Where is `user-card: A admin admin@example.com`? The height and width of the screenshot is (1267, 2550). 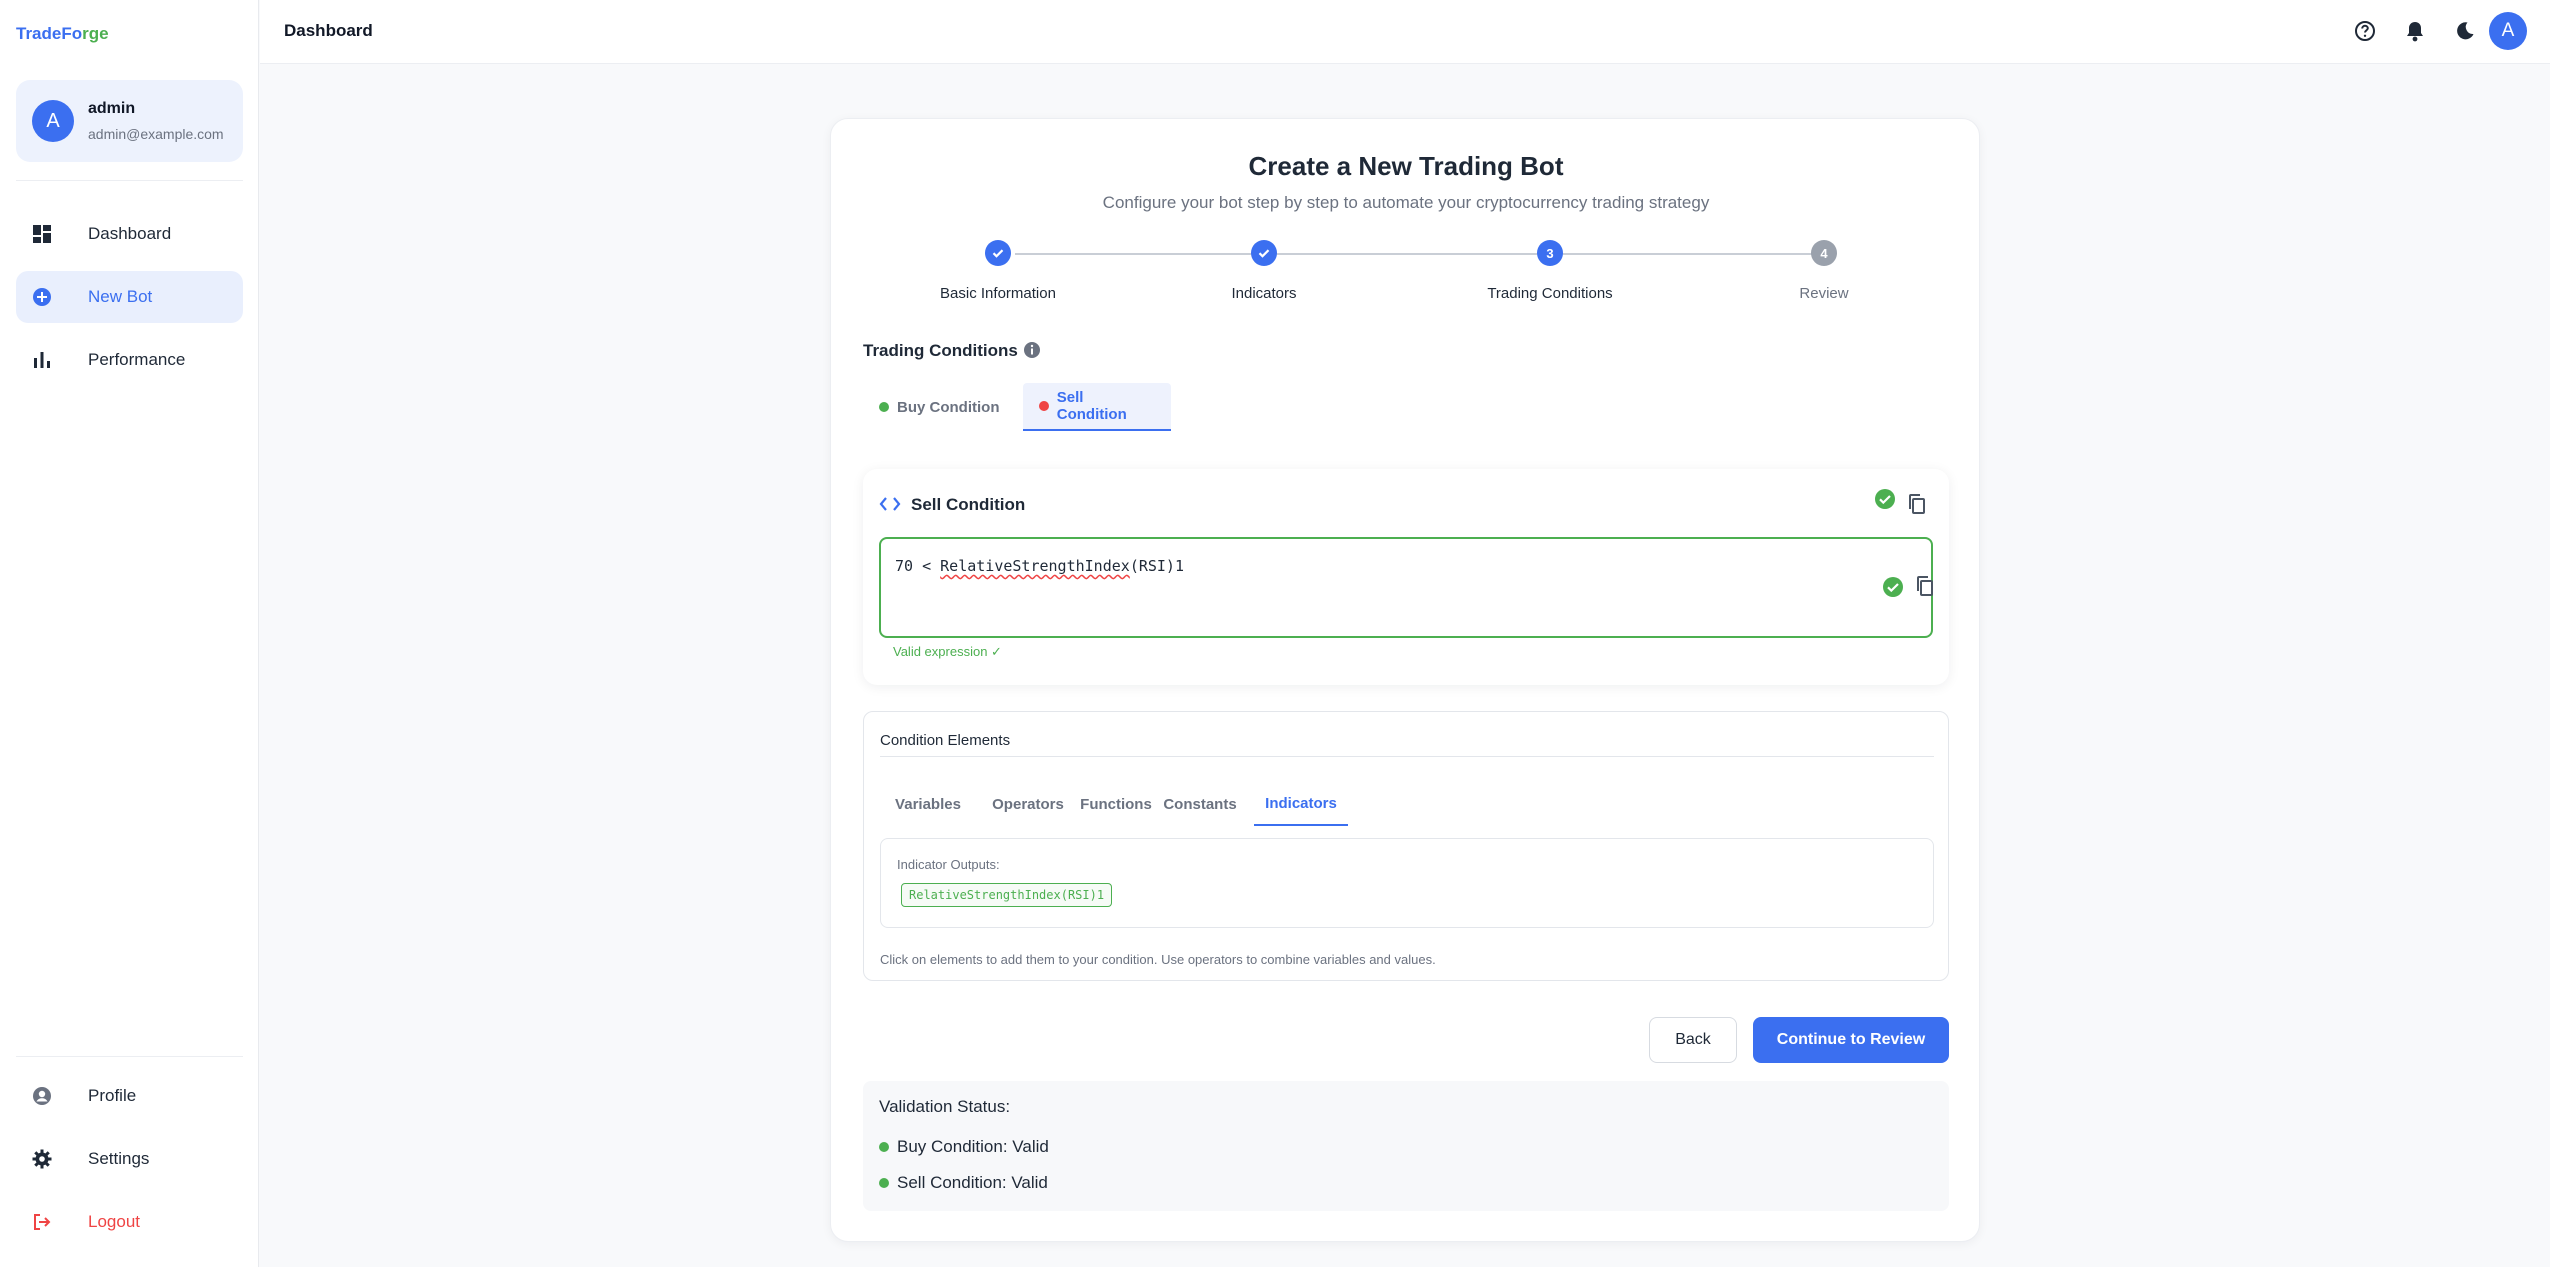
user-card: A admin admin@example.com is located at coordinates (129, 121).